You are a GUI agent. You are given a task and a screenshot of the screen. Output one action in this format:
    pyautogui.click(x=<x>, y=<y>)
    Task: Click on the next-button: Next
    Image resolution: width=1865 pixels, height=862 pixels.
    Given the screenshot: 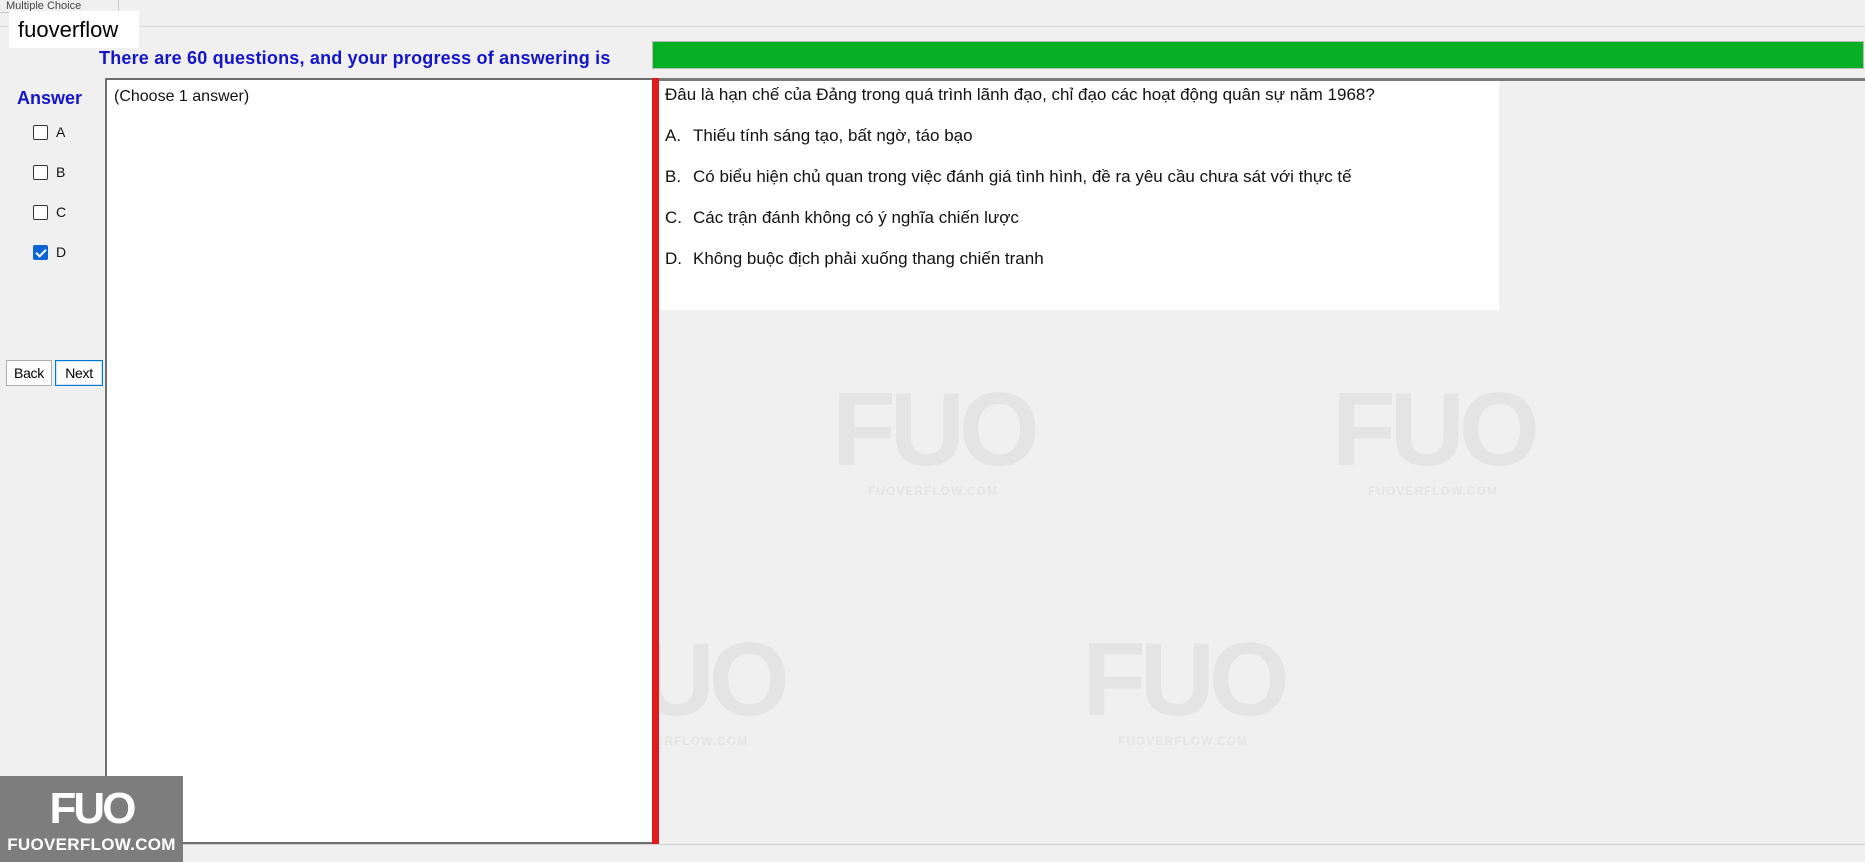 What is the action you would take?
    pyautogui.click(x=79, y=373)
    